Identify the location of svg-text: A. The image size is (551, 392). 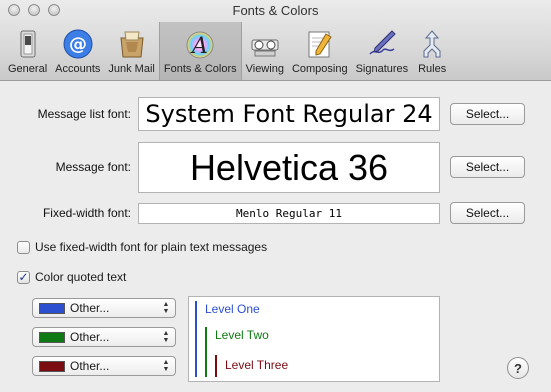
(199, 46).